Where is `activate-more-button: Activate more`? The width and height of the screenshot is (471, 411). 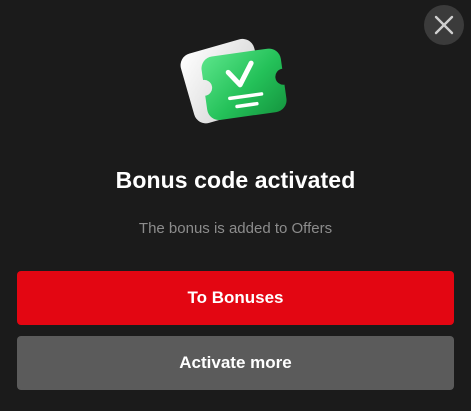
activate-more-button: Activate more is located at coordinates (235, 363).